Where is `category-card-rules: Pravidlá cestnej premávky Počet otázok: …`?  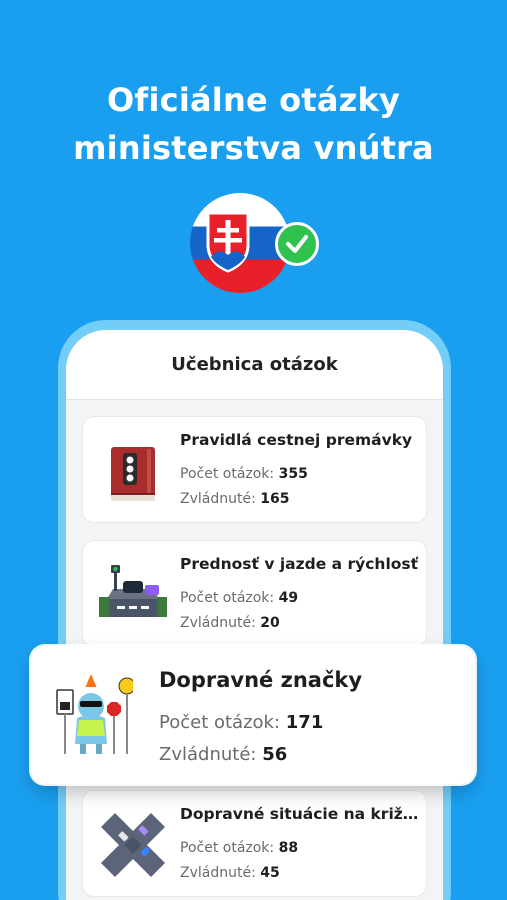 category-card-rules: Pravidlá cestnej premávky Počet otázok: … is located at coordinates (254, 469).